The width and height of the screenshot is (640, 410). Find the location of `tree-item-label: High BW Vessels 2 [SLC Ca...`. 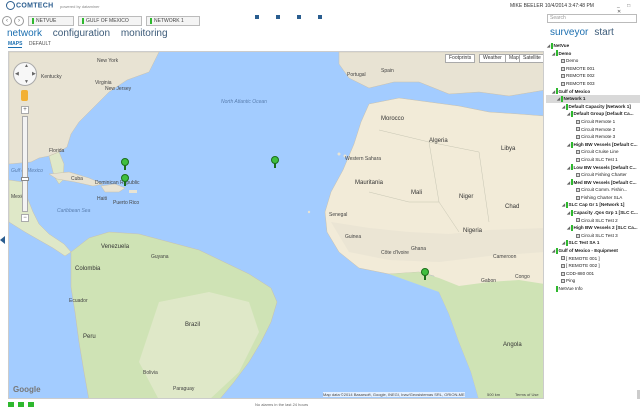

tree-item-label: High BW Vessels 2 [SLC Ca... is located at coordinates (605, 228).